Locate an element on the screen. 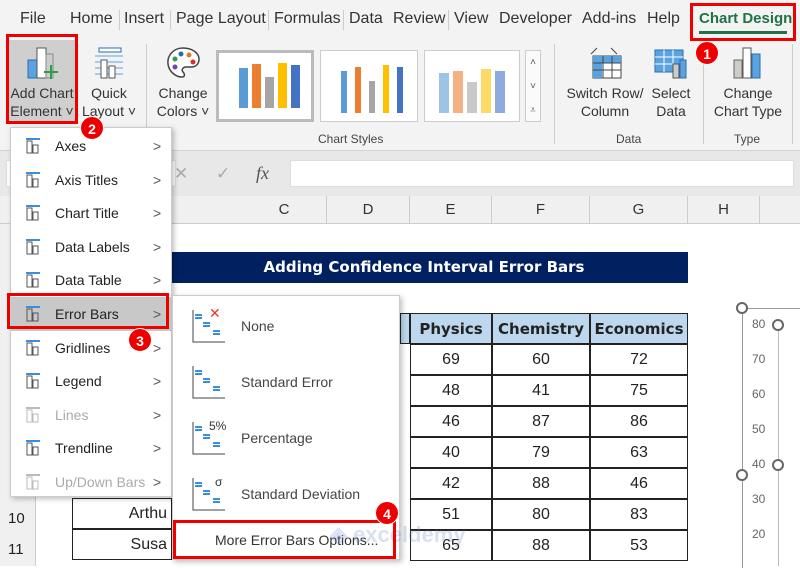 The image size is (800, 568). column-header-e: E is located at coordinates (451, 210).